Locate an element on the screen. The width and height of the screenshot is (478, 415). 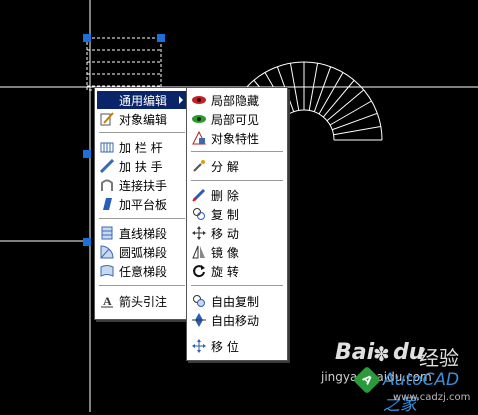
rotate-icon is located at coordinates (199, 271).